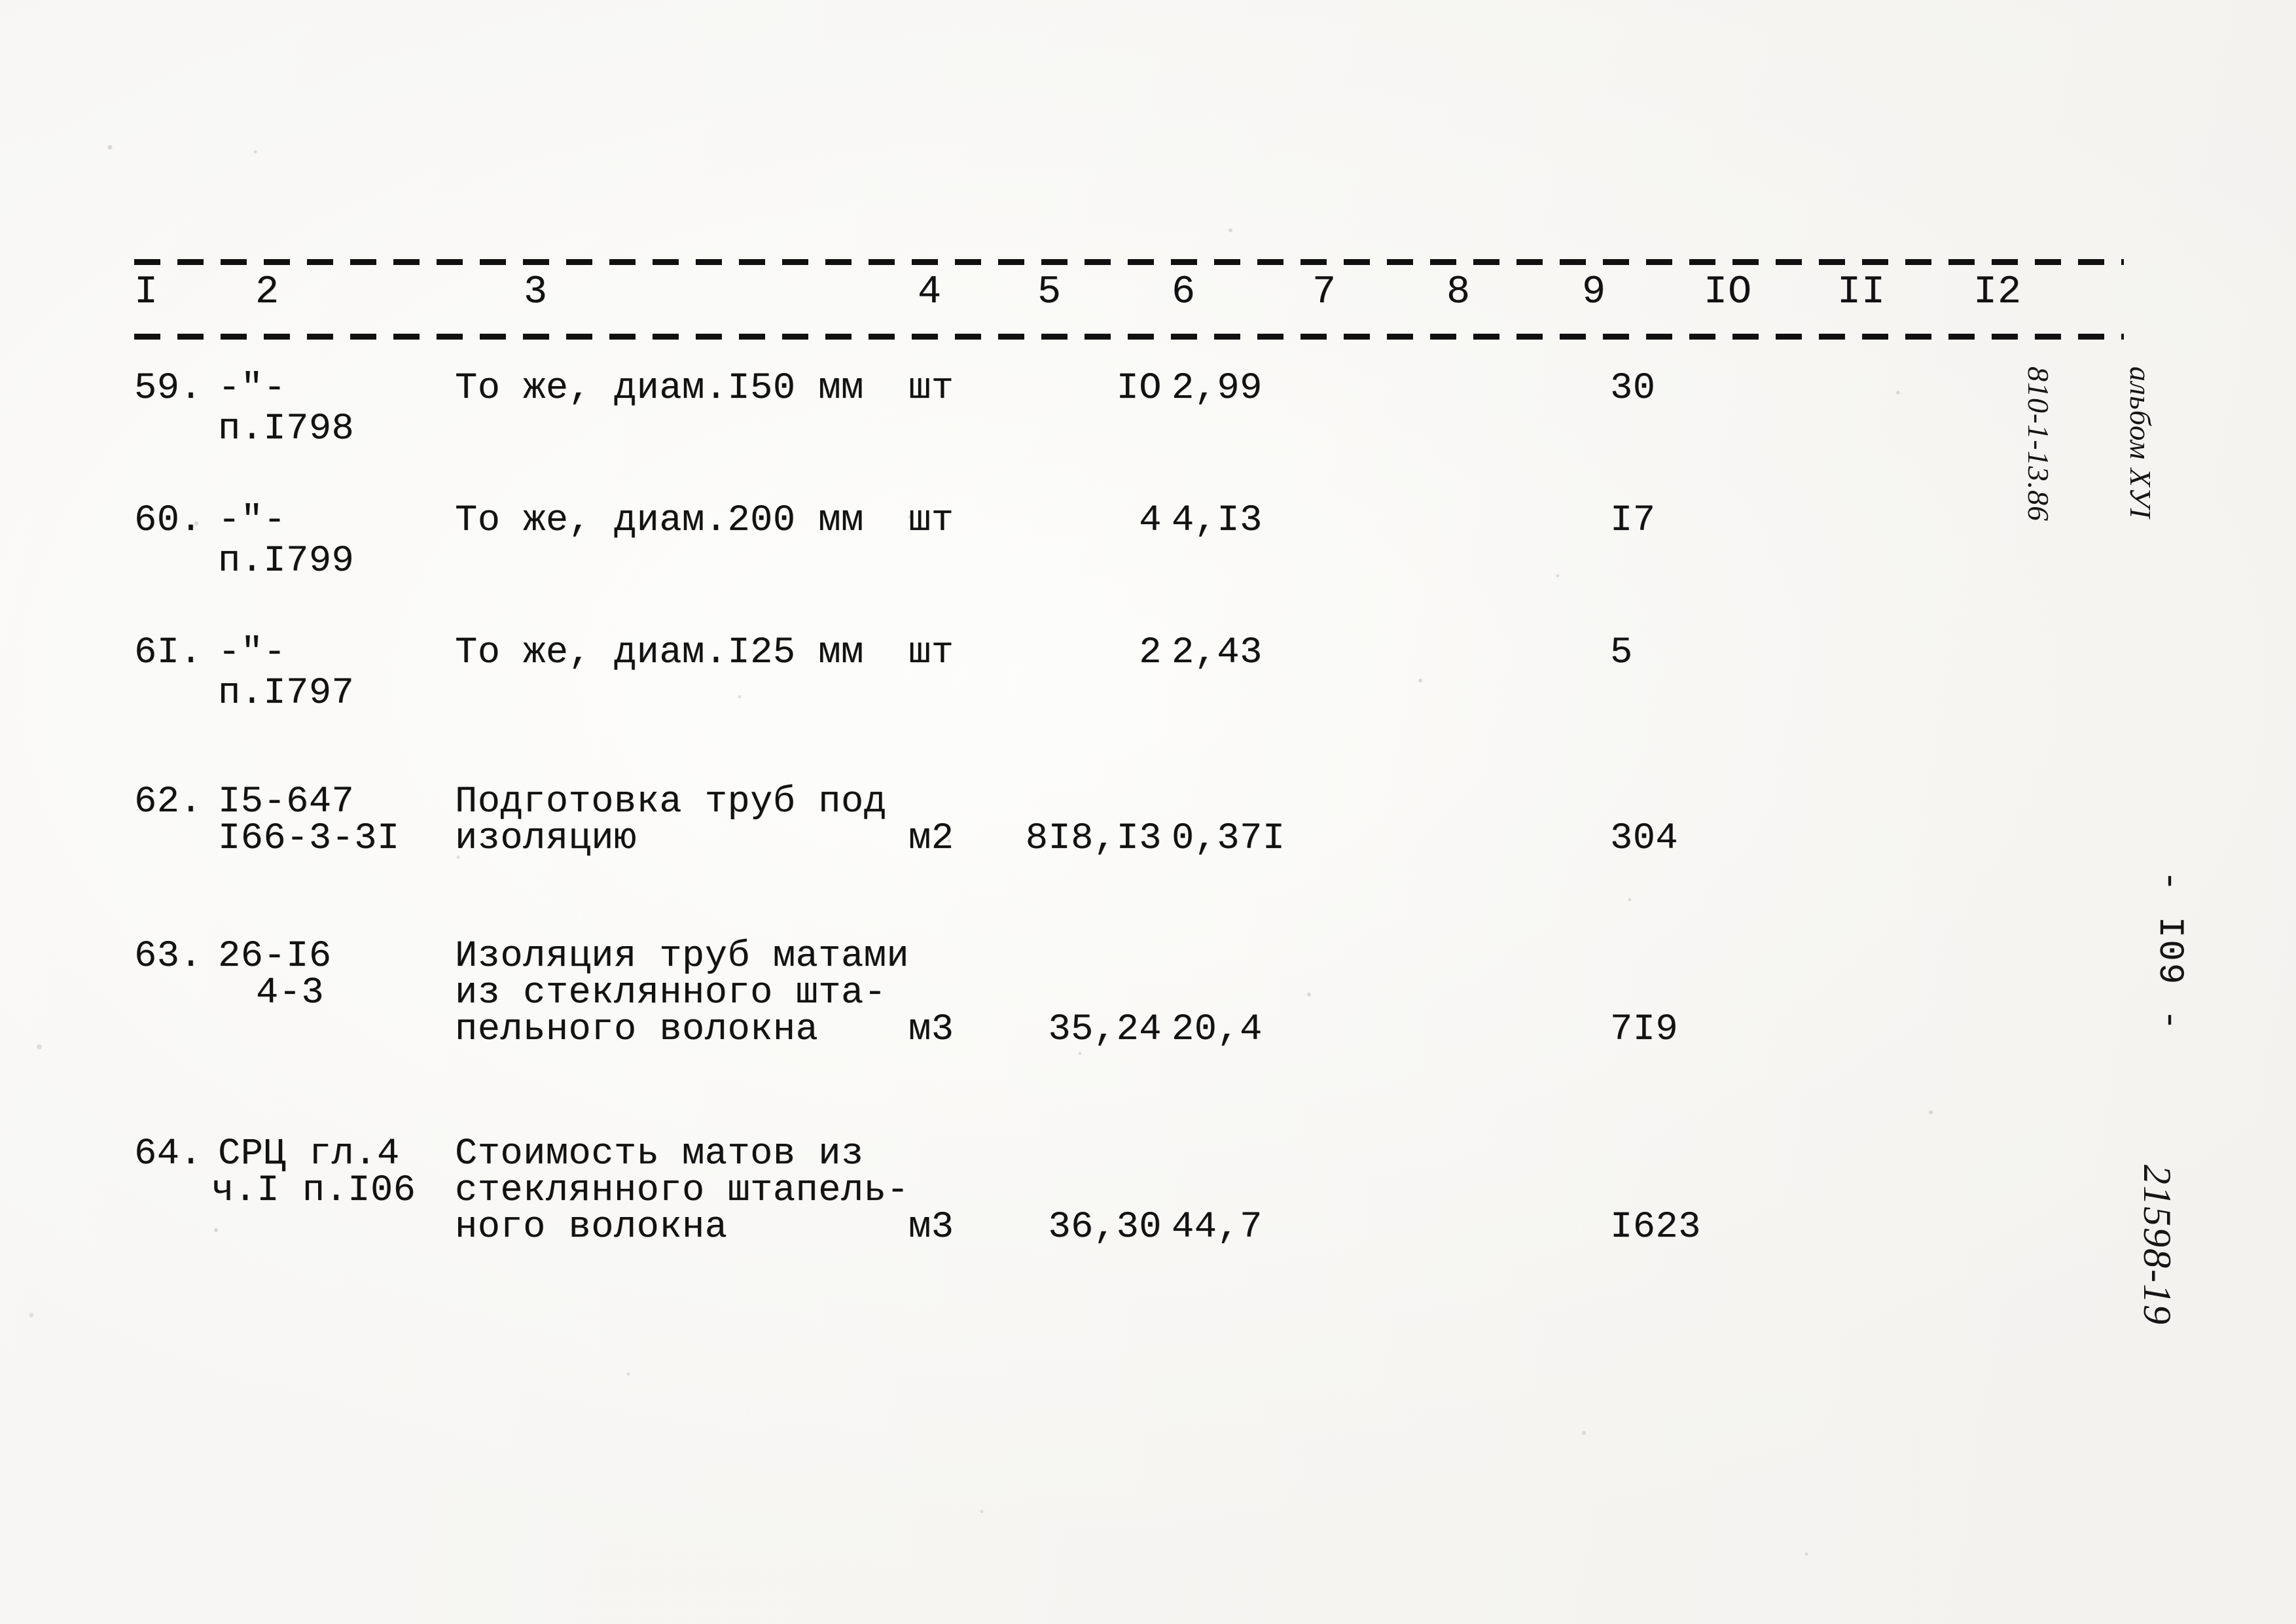 This screenshot has height=1624, width=2296. Describe the element at coordinates (1228, 839) in the screenshot. I see `row-price: 0,37I` at that location.